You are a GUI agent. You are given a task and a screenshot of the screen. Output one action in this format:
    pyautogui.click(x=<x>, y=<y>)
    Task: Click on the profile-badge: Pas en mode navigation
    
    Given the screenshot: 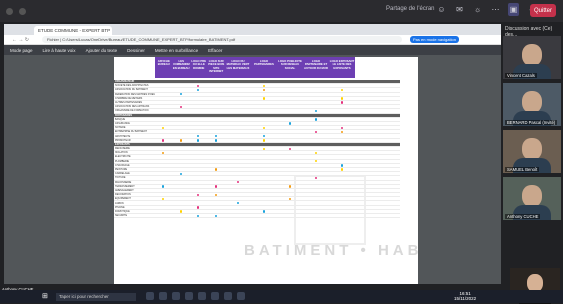 What is the action you would take?
    pyautogui.click(x=434, y=39)
    